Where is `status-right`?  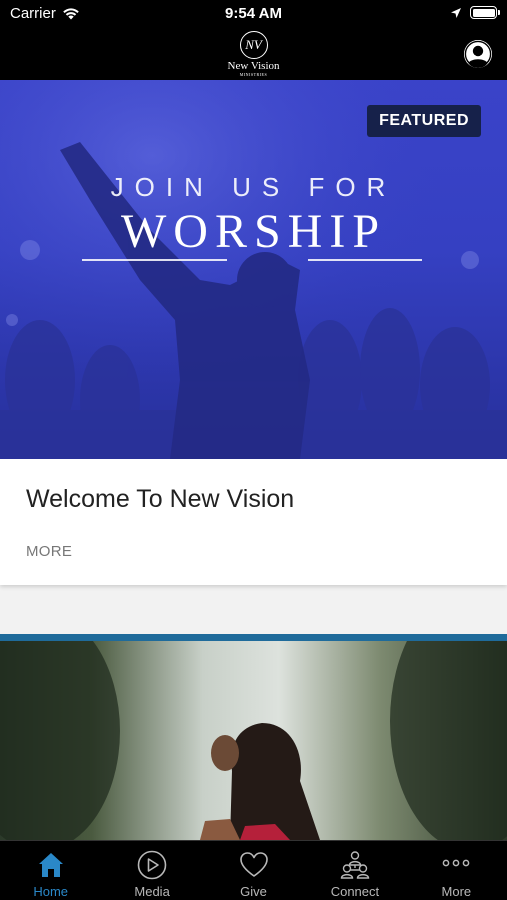 status-right is located at coordinates (475, 12).